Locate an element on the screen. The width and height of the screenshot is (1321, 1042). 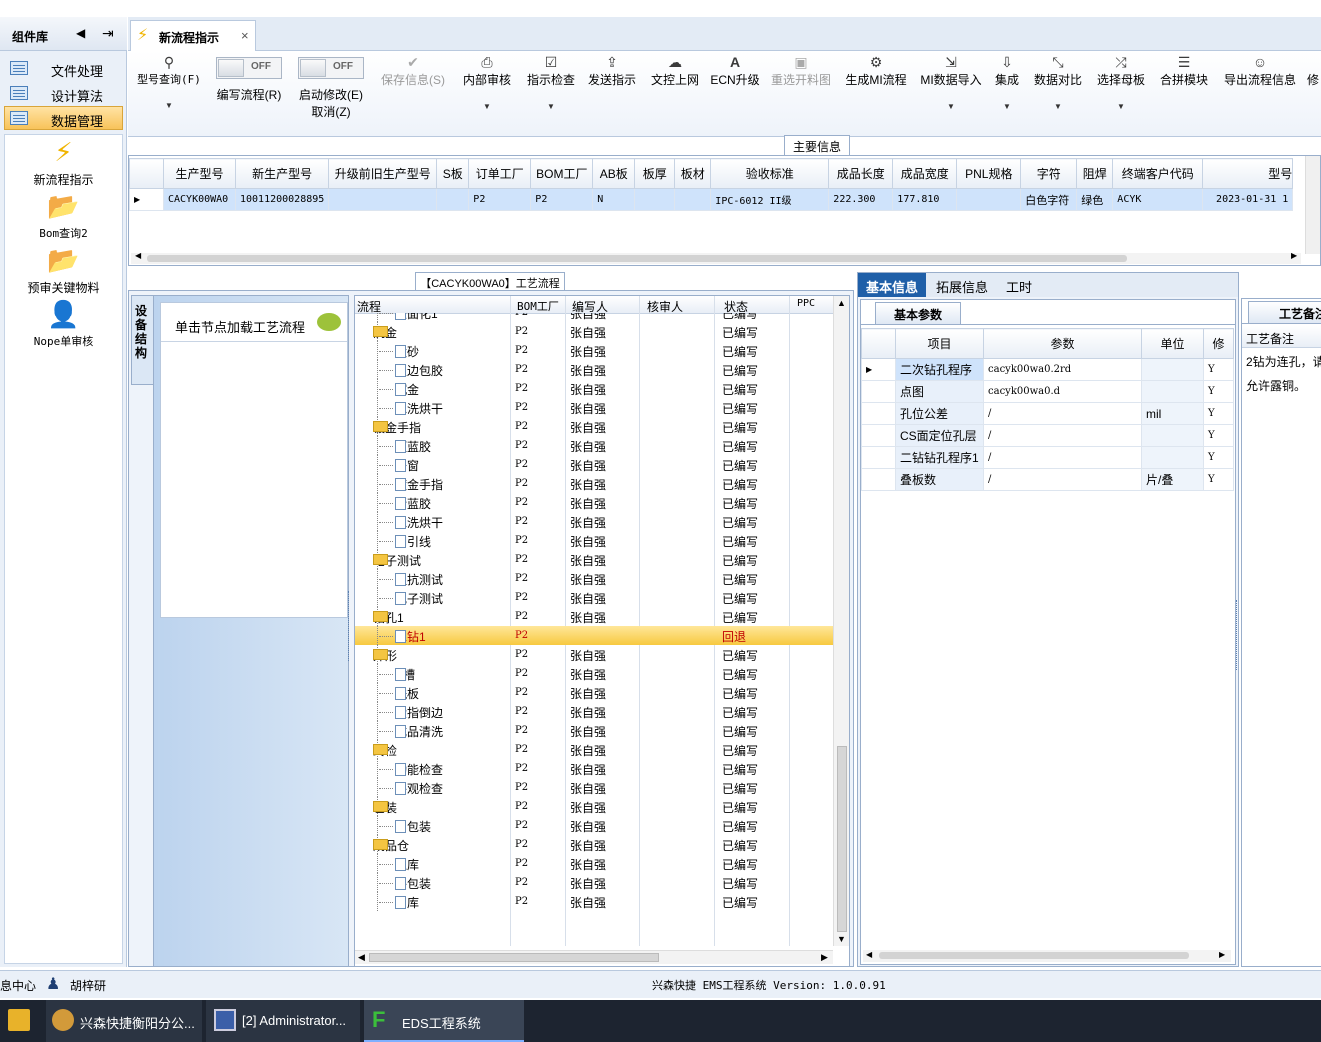
tree-node: 开窗 is located at coordinates (399, 465).